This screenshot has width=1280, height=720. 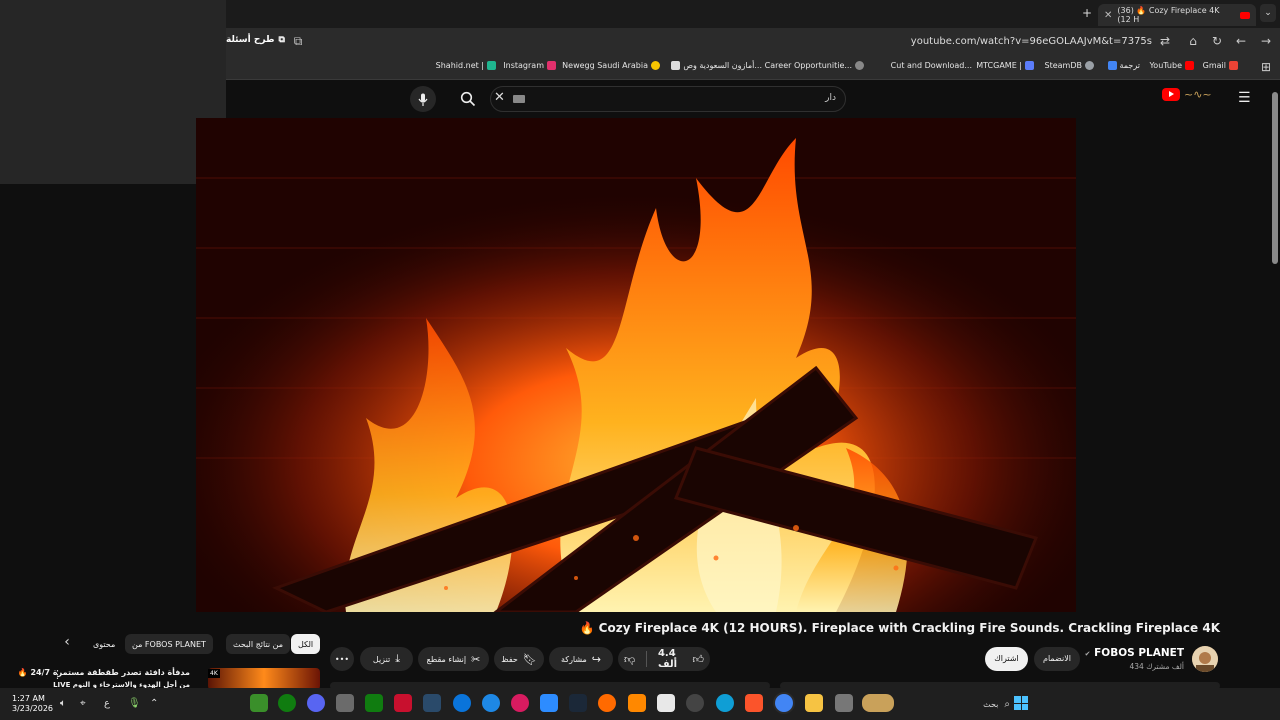 What do you see at coordinates (264, 679) in the screenshot?
I see `suggested-video-thumbnail` at bounding box center [264, 679].